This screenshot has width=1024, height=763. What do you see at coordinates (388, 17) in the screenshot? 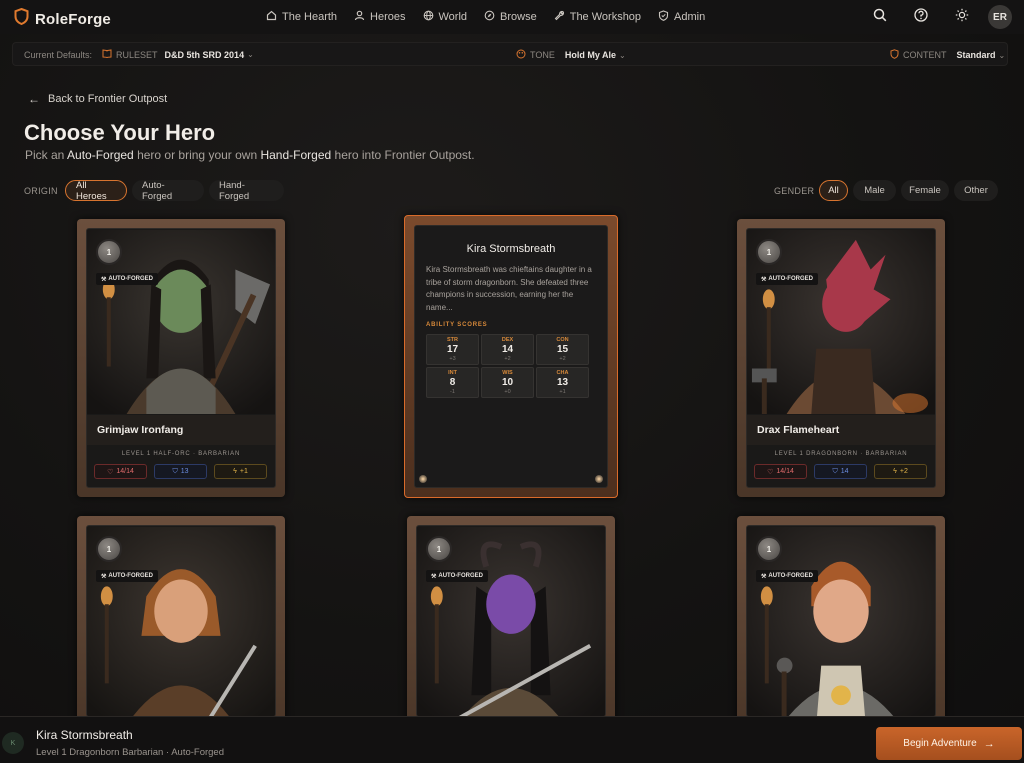
I see `nav-item-label: Heroes` at bounding box center [388, 17].